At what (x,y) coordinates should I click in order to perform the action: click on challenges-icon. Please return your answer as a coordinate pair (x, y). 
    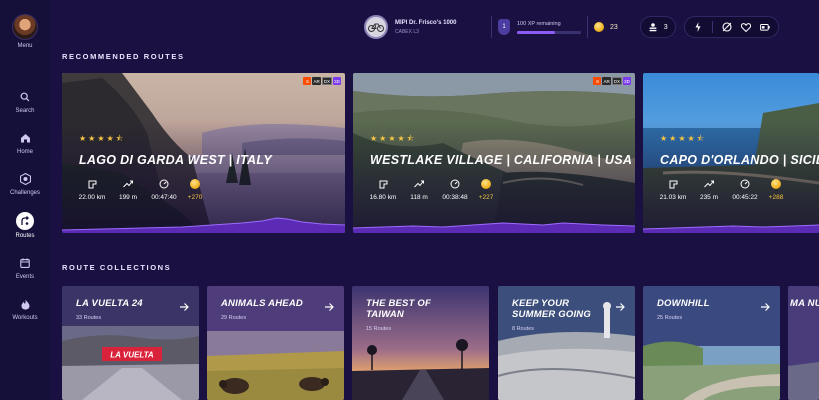
    Looking at the image, I should click on (25, 179).